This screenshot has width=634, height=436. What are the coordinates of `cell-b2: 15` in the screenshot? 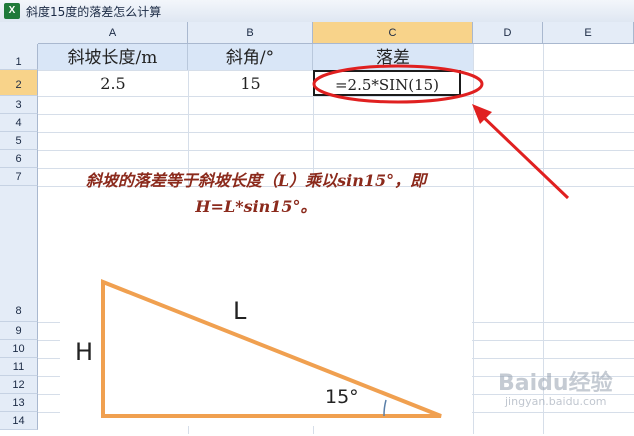 It's located at (250, 83).